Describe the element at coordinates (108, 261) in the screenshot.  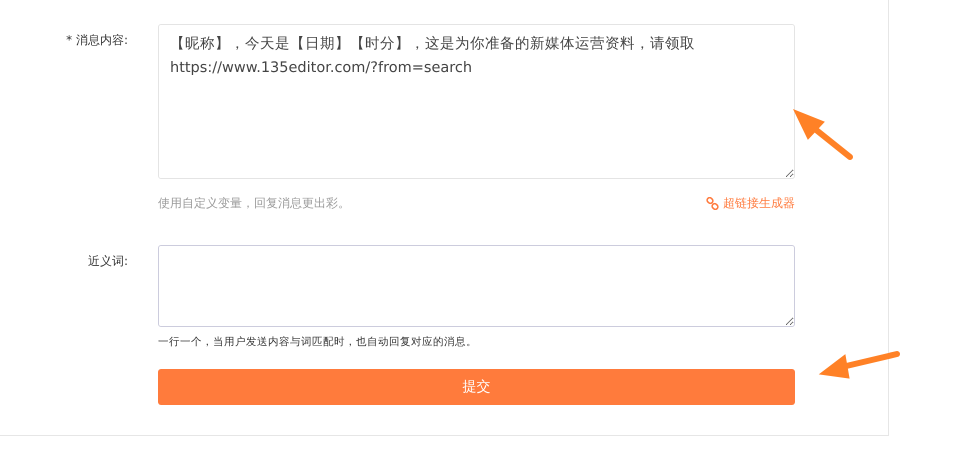
I see `field-label: 近义词:` at that location.